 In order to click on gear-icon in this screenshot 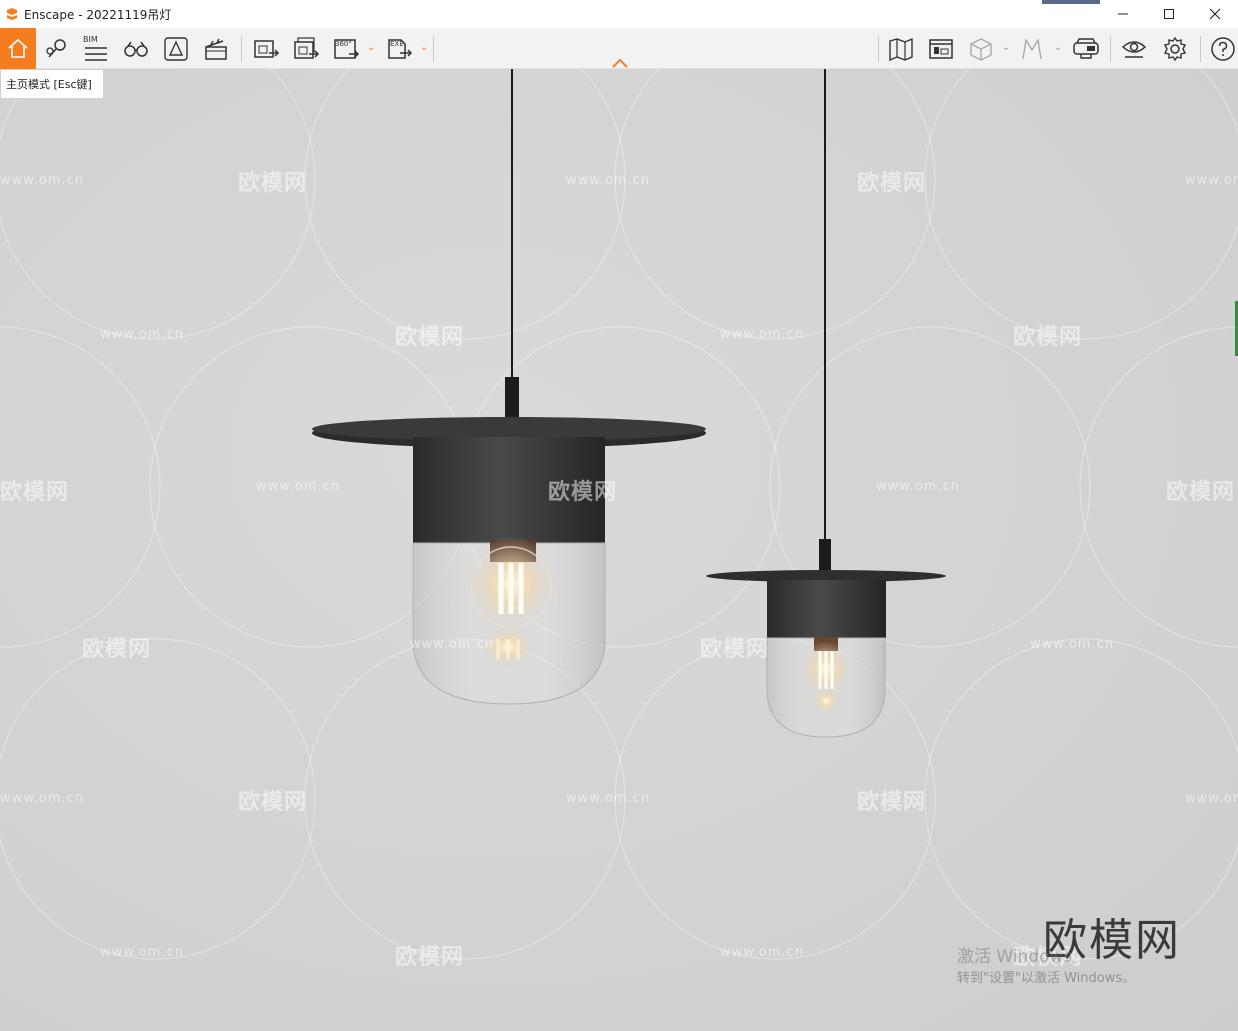, I will do `click(1175, 48)`.